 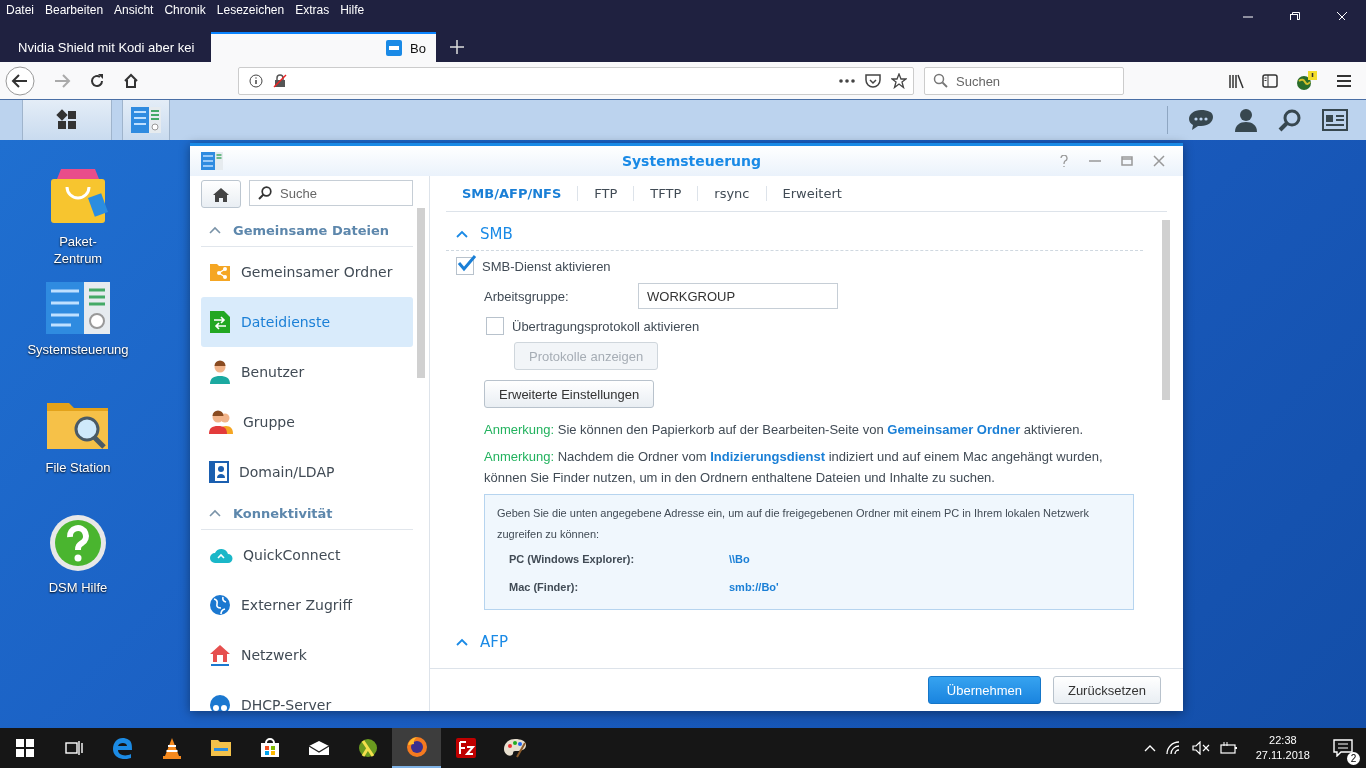 I want to click on lambda-icon, so click(x=367, y=748).